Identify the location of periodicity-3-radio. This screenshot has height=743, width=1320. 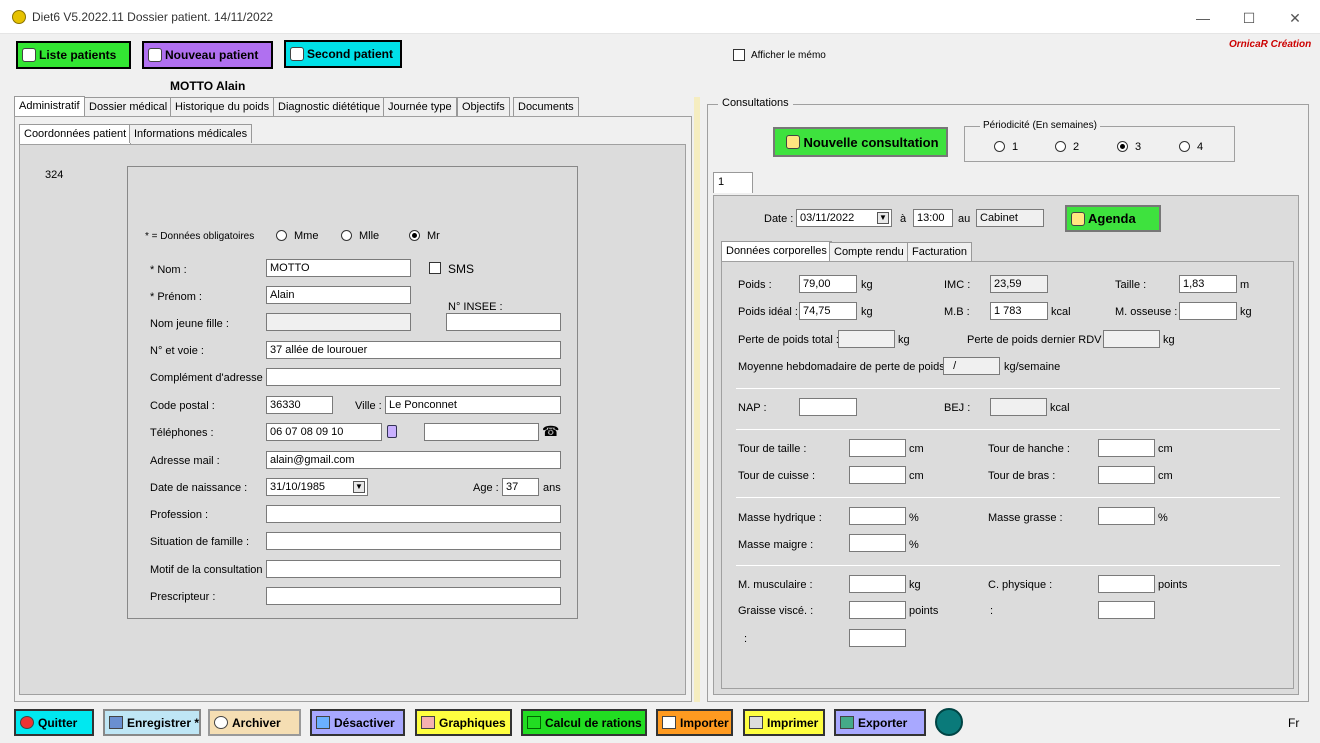
(1122, 146).